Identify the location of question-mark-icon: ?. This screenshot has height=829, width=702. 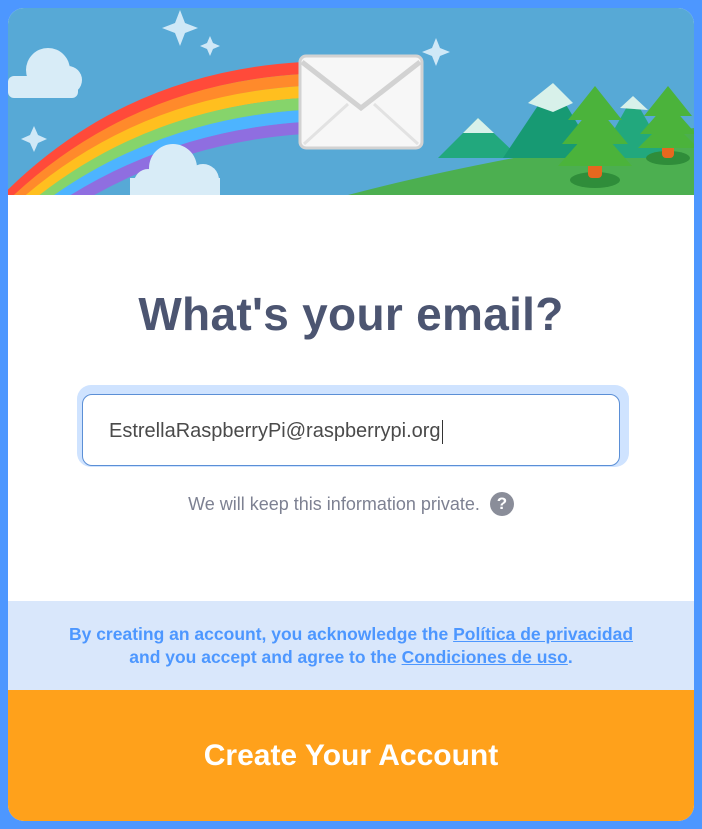
(501, 504).